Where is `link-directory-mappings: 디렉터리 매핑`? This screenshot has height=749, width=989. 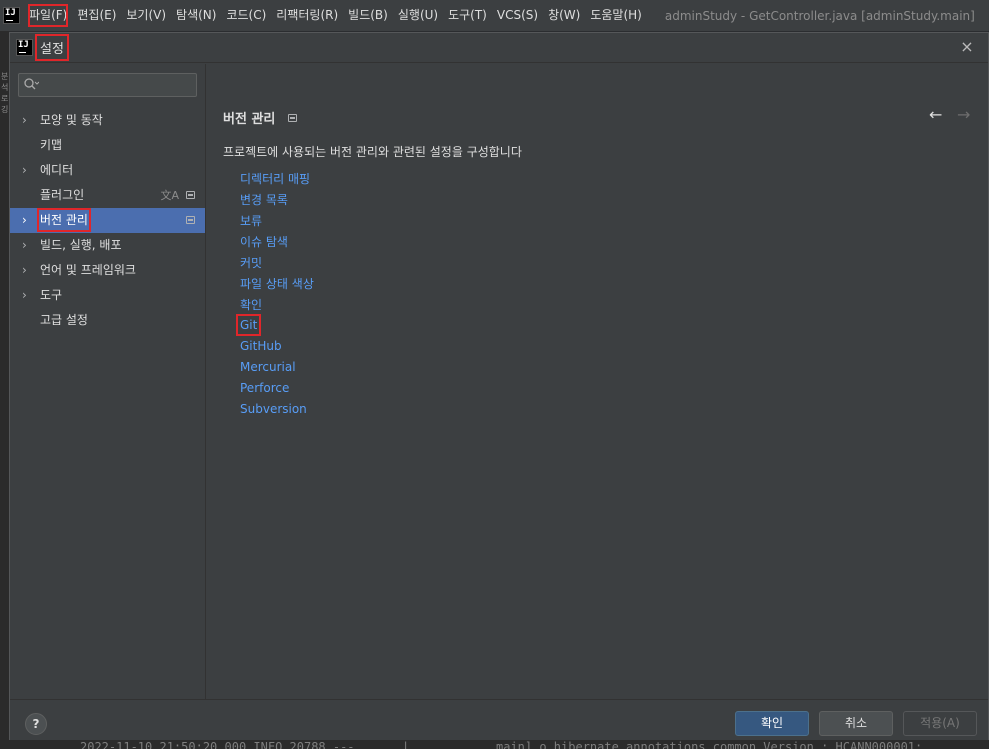
link-directory-mappings: 디렉터리 매핑 is located at coordinates (275, 178).